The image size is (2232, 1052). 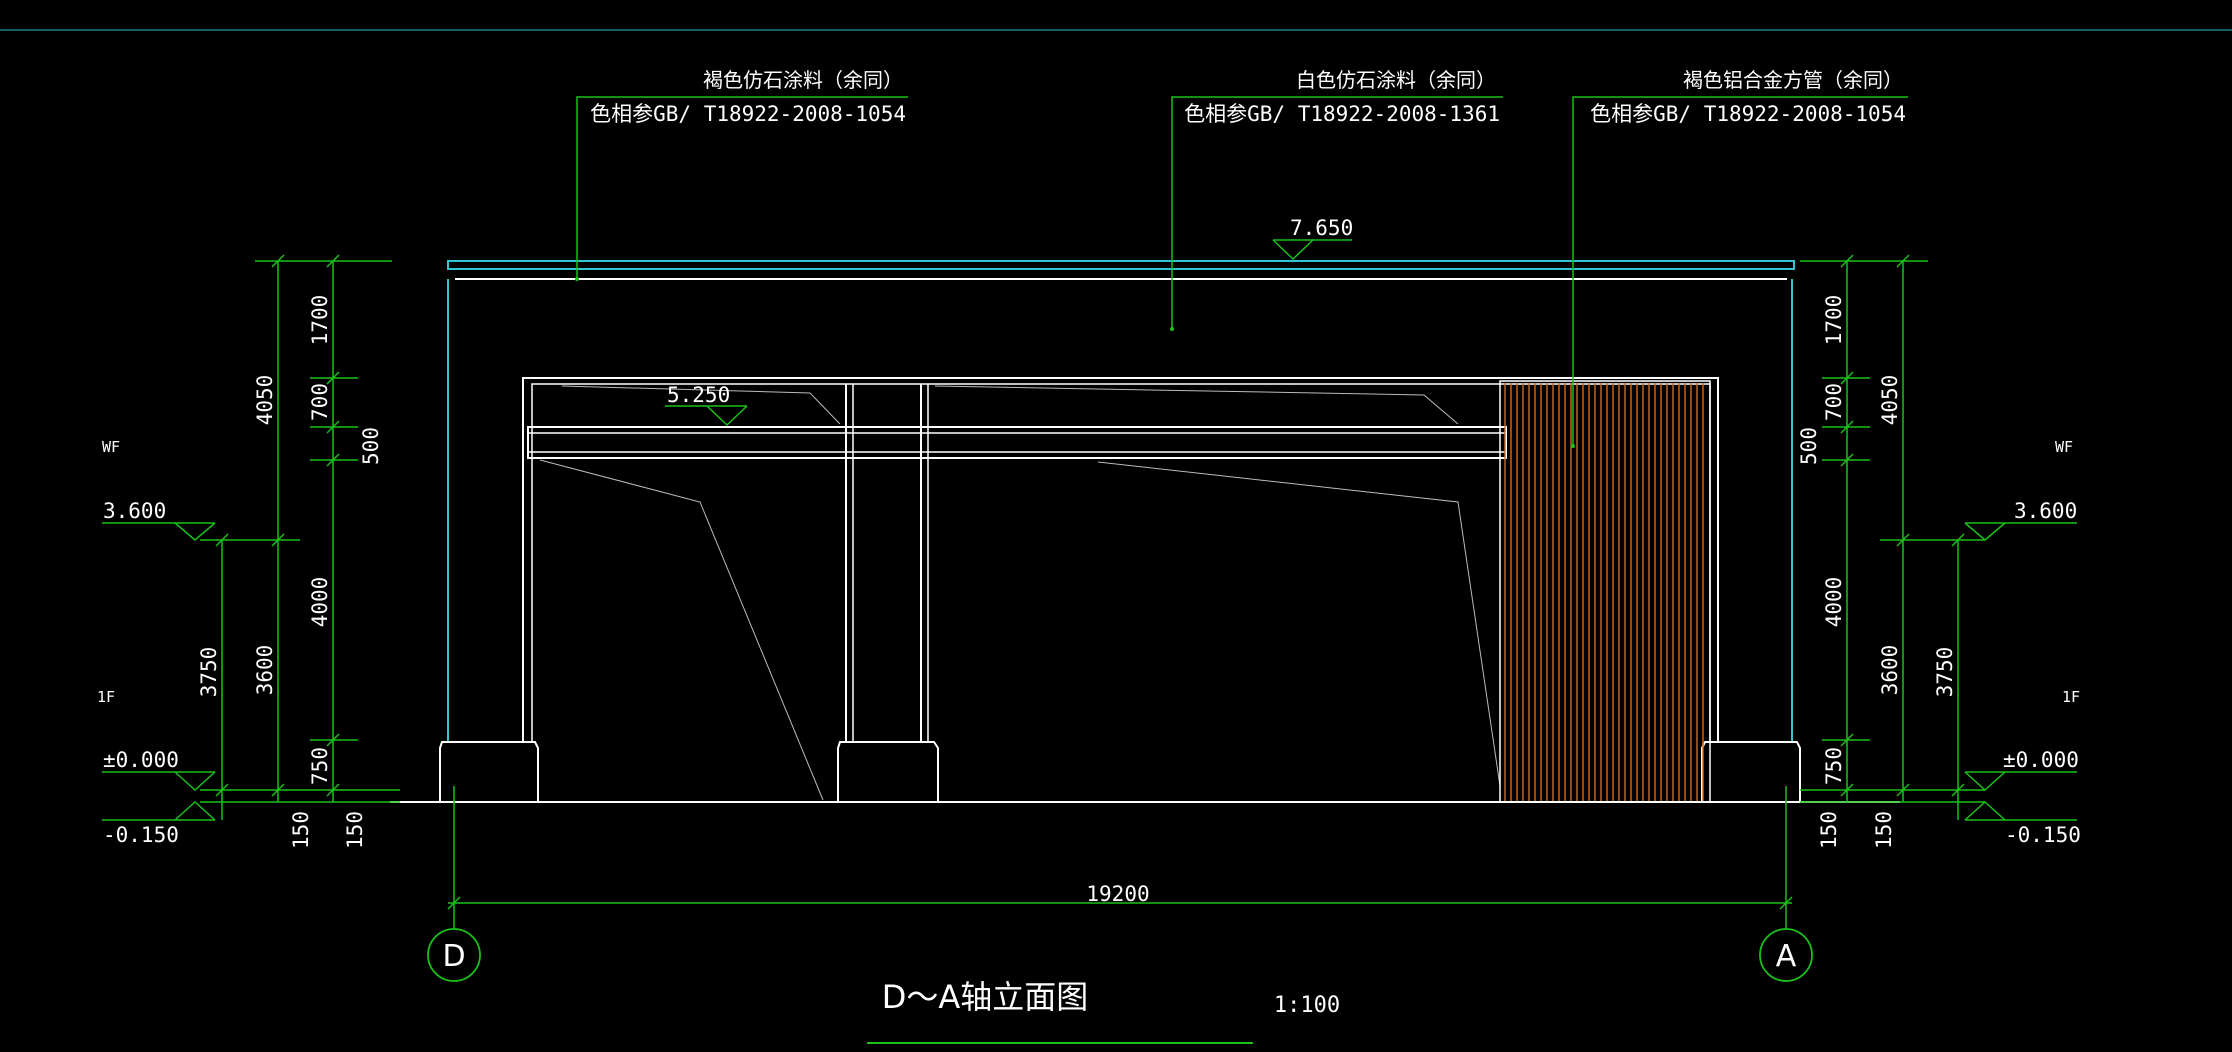 What do you see at coordinates (1985, 531) in the screenshot?
I see `elevation-marker-right-wf` at bounding box center [1985, 531].